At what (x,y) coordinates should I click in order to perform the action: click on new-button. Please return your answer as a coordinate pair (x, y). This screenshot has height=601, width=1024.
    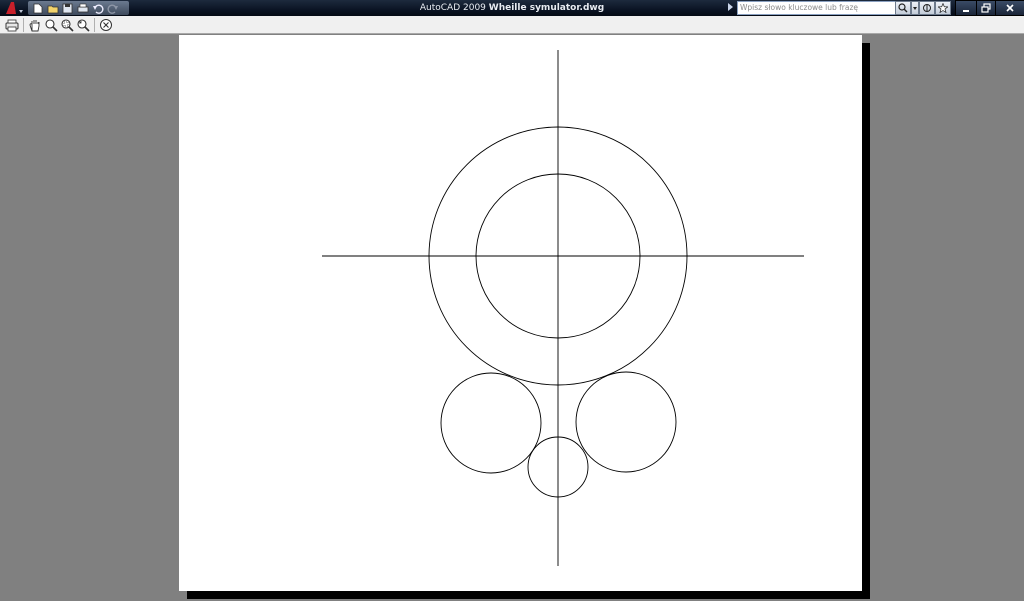
    Looking at the image, I should click on (37, 8).